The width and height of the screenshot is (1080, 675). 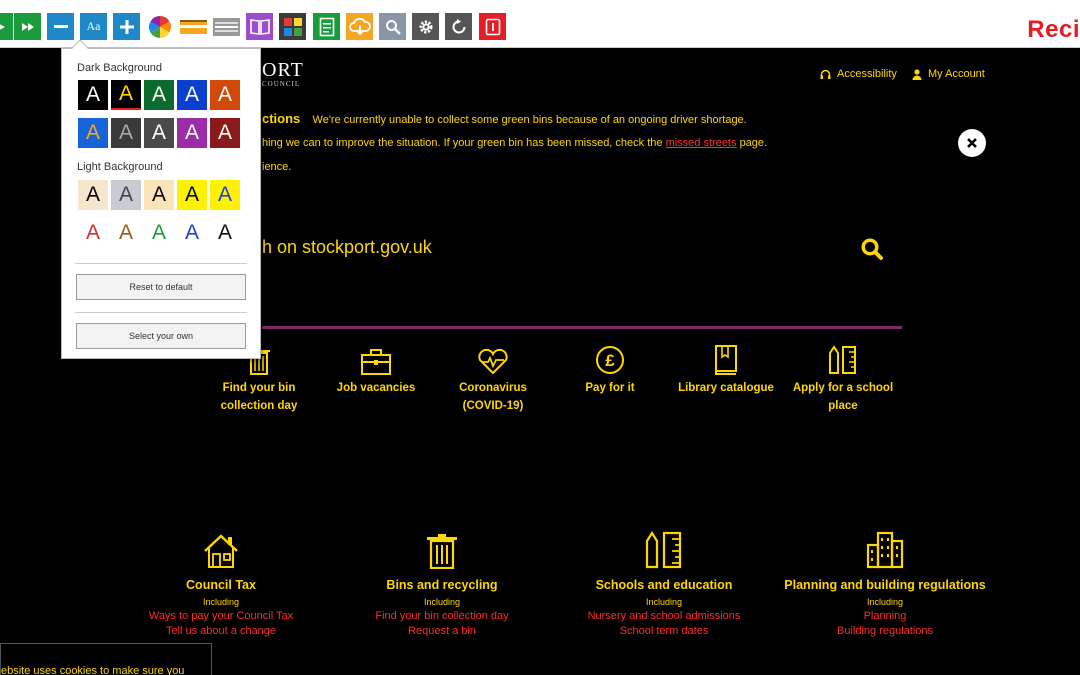 I want to click on light-background-label: Light Background, so click(x=120, y=167).